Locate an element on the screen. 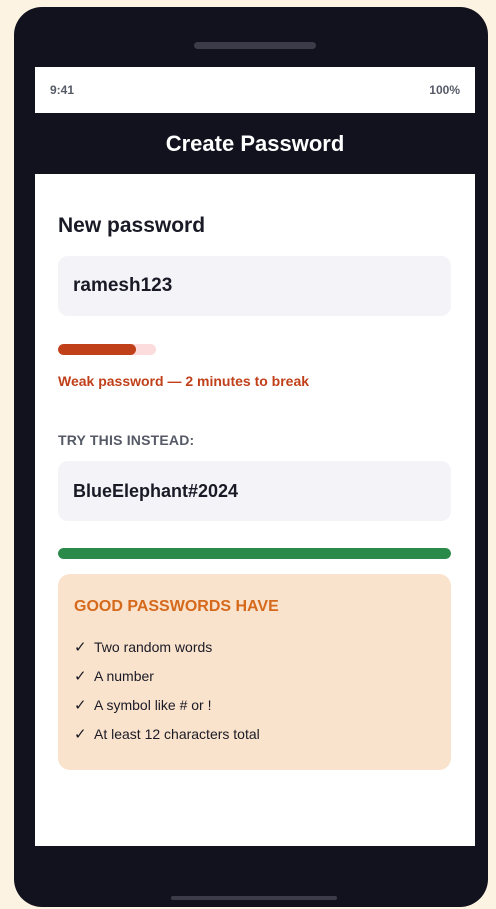  tip-item: ✓ At least 12 characters total is located at coordinates (254, 733).